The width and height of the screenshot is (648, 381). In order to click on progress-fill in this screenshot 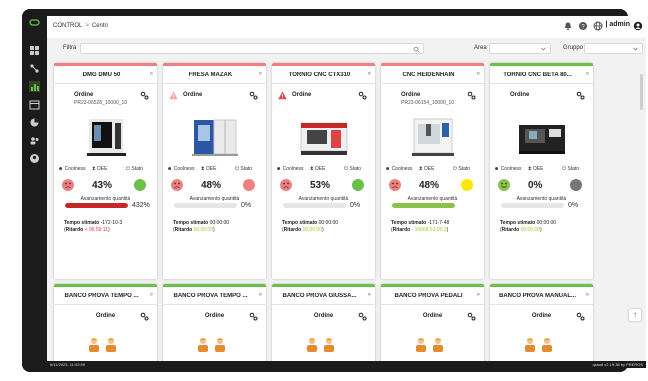, I will do `click(96, 205)`.